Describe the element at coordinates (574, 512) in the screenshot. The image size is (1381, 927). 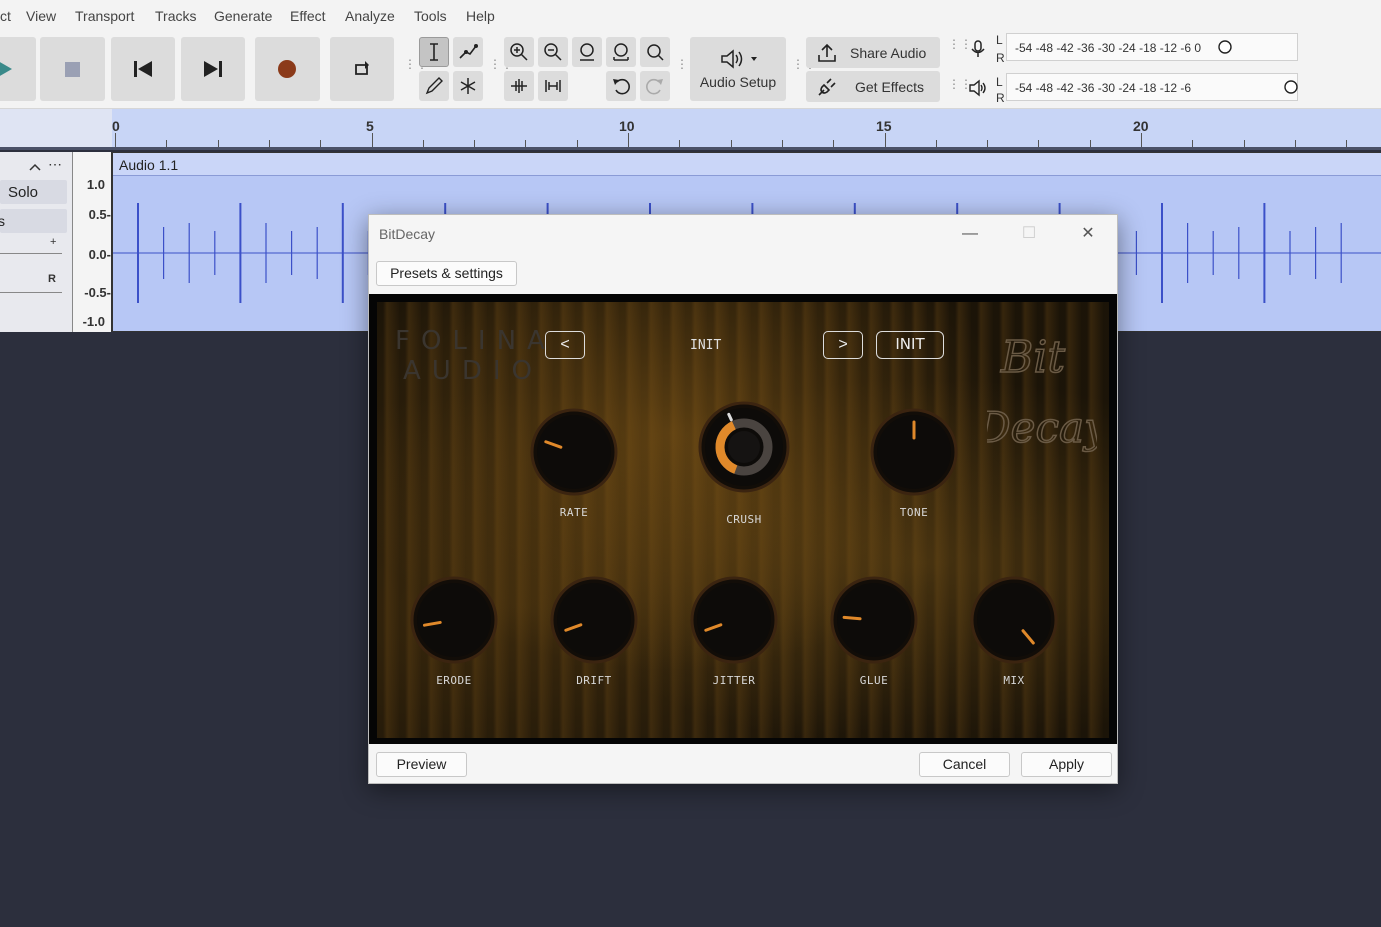
I see `knob-label-rate: RATE` at that location.